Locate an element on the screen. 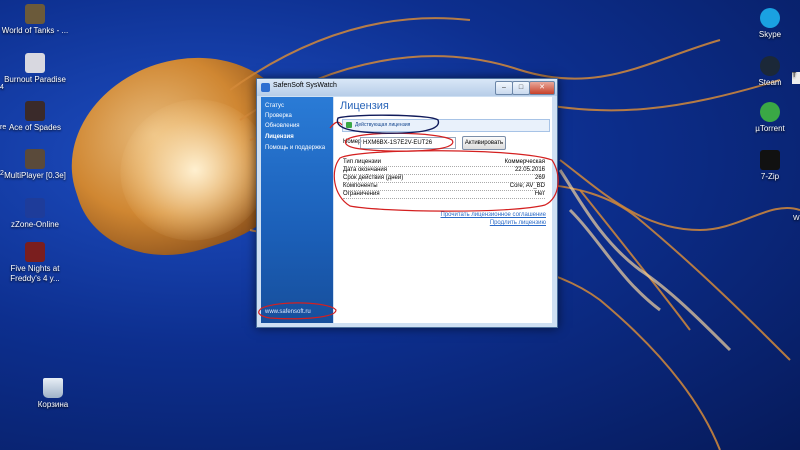  license-detail-row: Дата окончания 22.05.2016 is located at coordinates (444, 171).